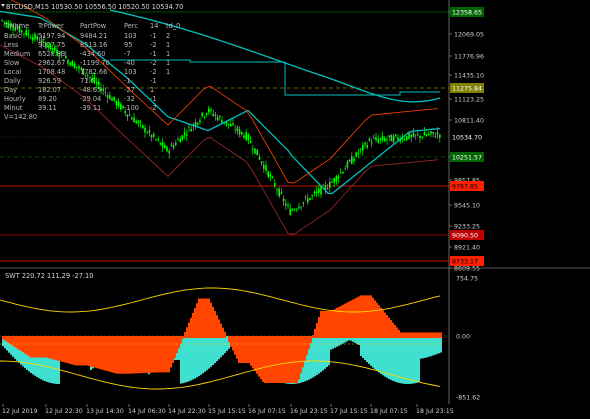 The image size is (590, 419). Describe the element at coordinates (131, 26) in the screenshot. I see `table-header-cell: Perc` at that location.